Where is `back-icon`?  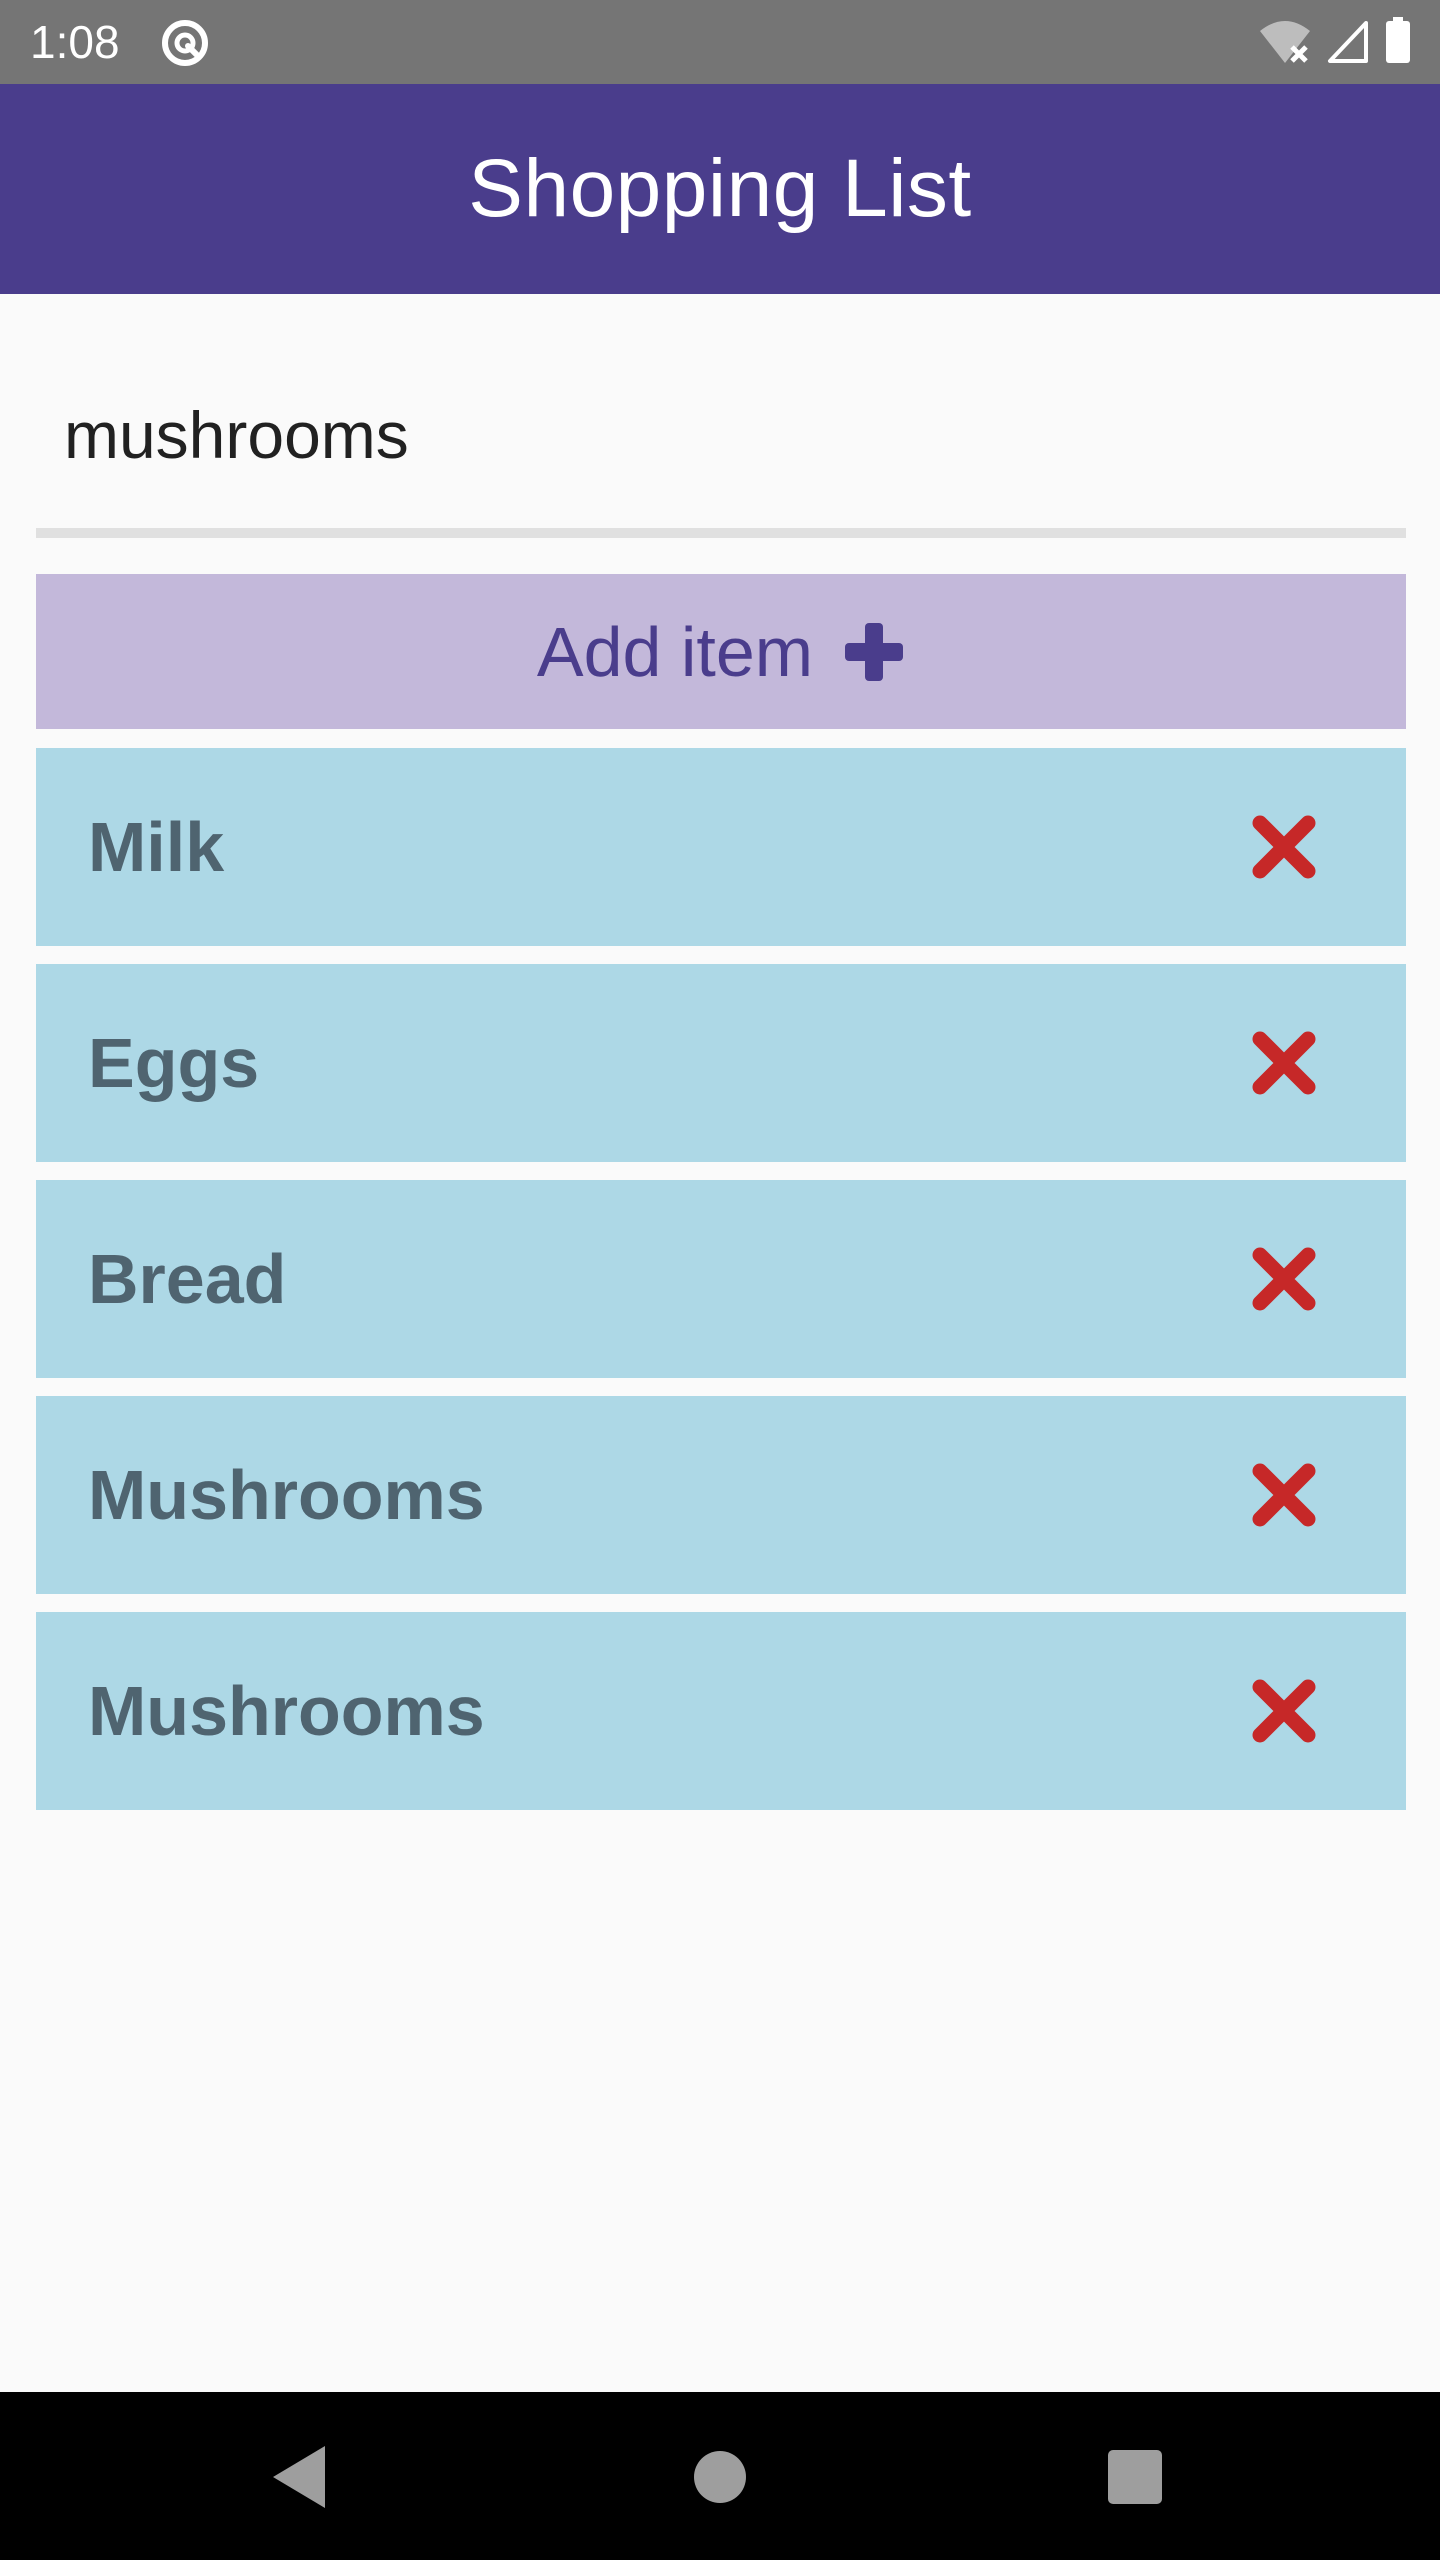 back-icon is located at coordinates (299, 2477).